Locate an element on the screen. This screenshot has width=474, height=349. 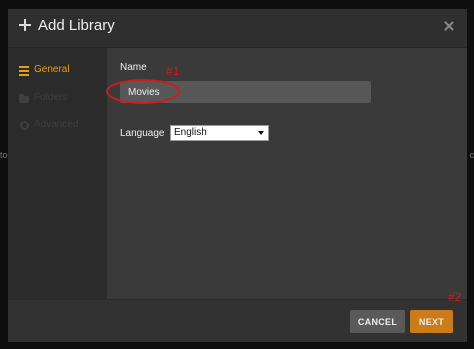
dialog-footer: CANCEL NEXT is located at coordinates (237, 320).